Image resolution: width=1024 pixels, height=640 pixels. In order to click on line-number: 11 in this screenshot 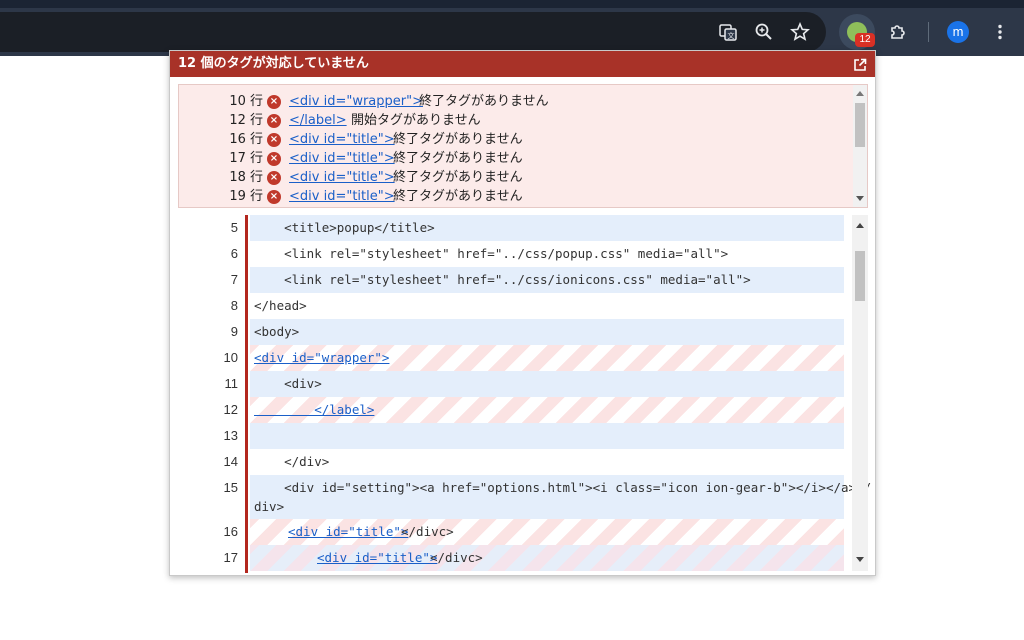, I will do `click(231, 383)`.